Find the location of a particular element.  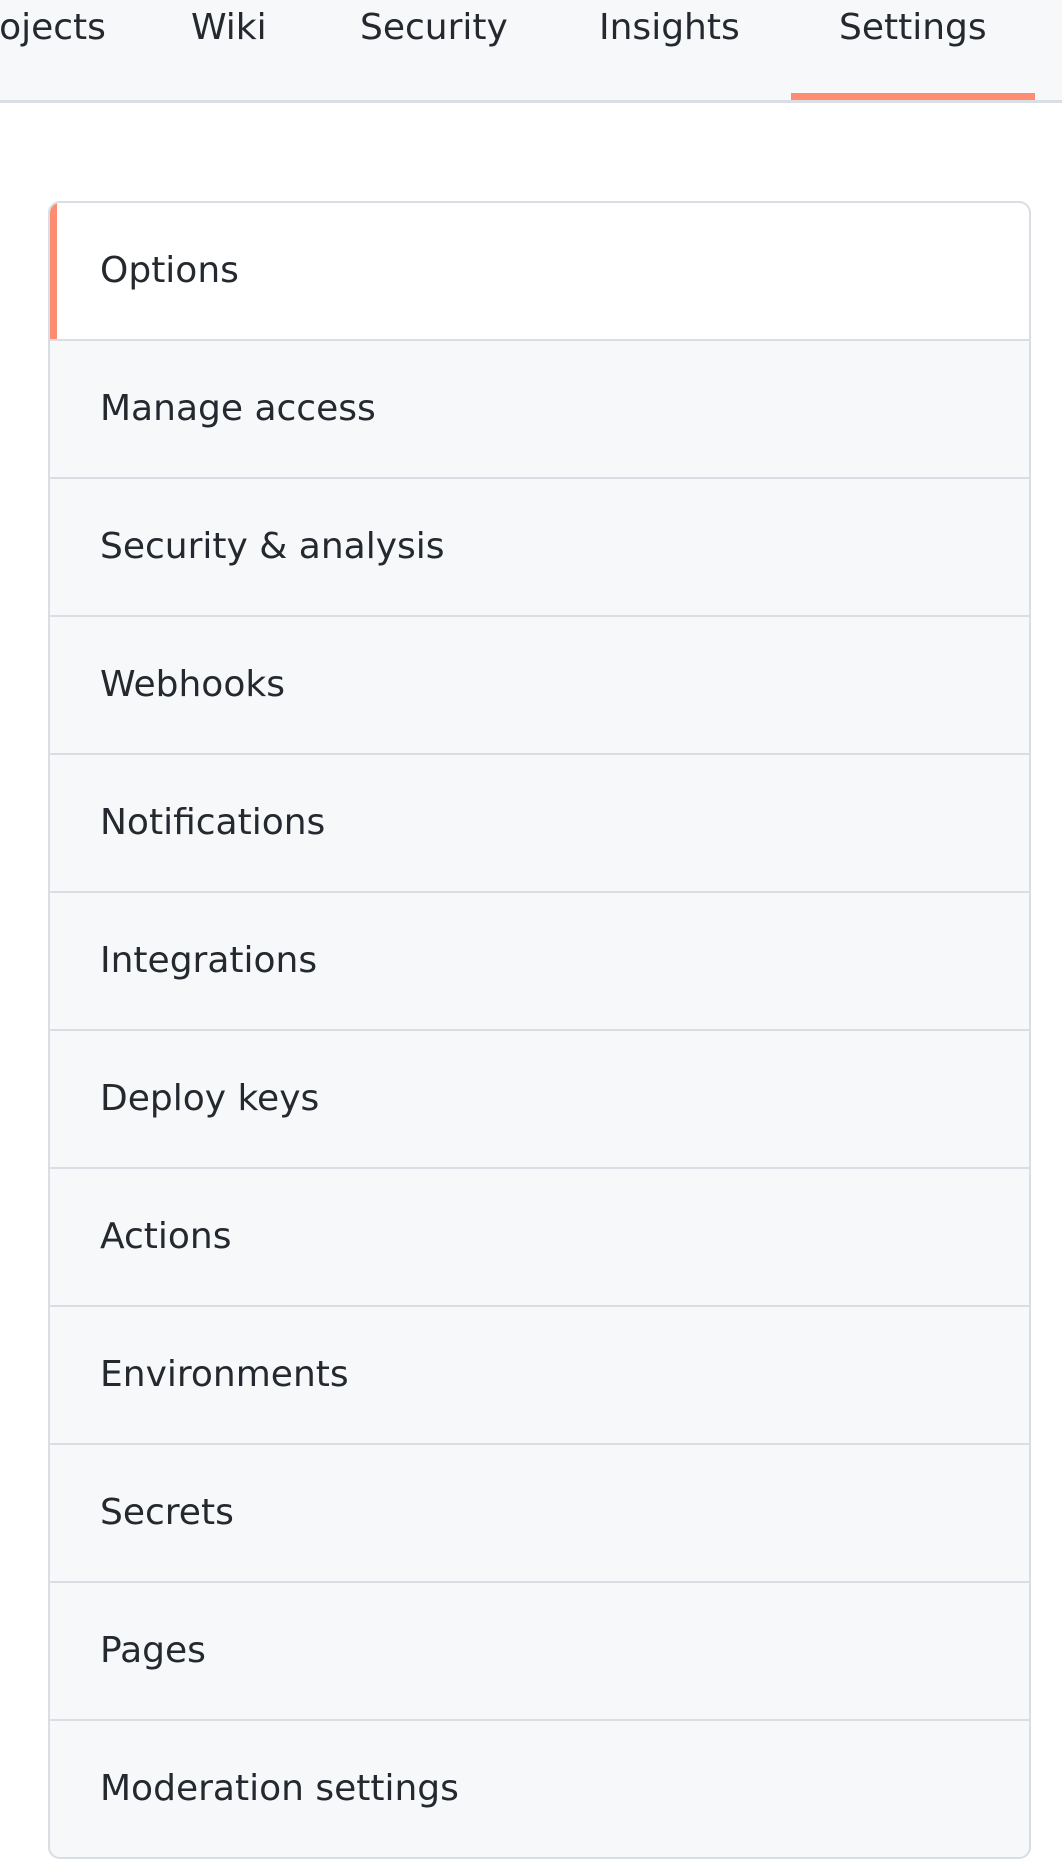

tab-projects: Projects is located at coordinates (53, 50).